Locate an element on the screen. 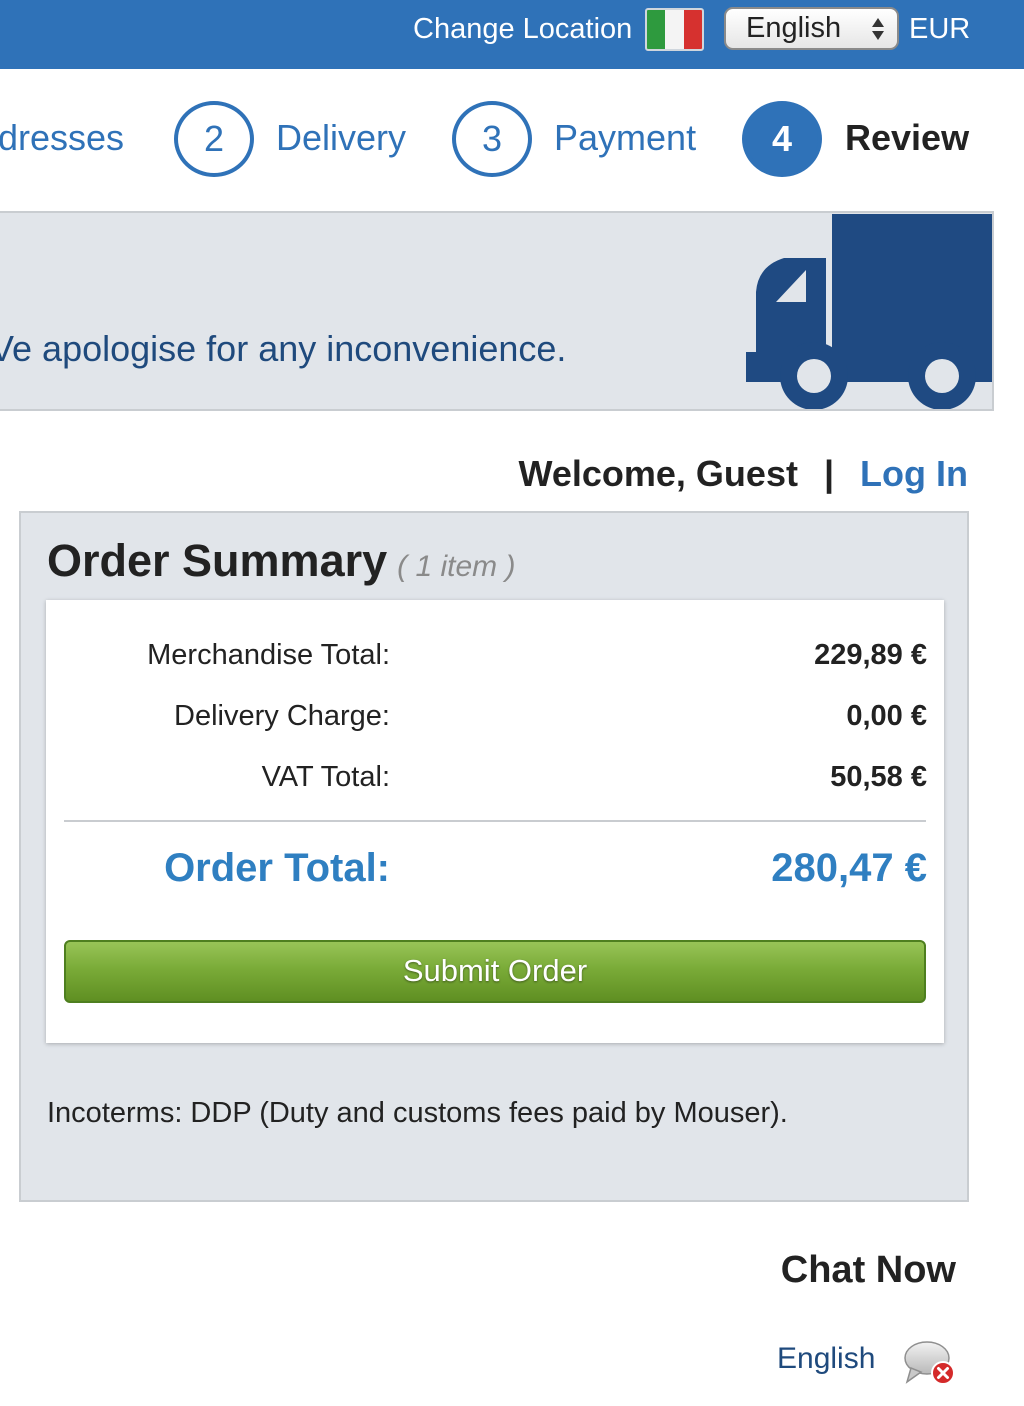 This screenshot has height=1406, width=1024. step-payment-label: Payment is located at coordinates (625, 138).